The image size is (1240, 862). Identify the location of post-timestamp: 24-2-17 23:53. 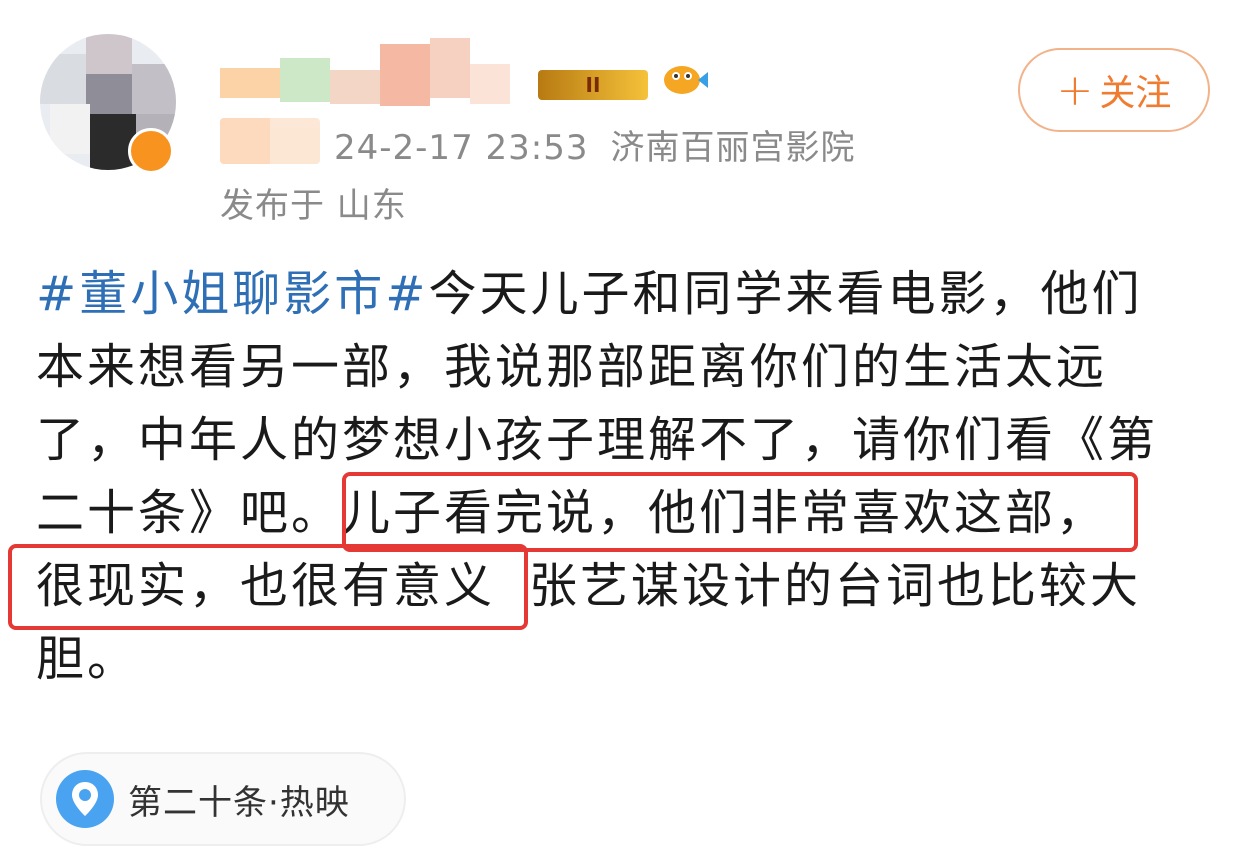
(461, 148).